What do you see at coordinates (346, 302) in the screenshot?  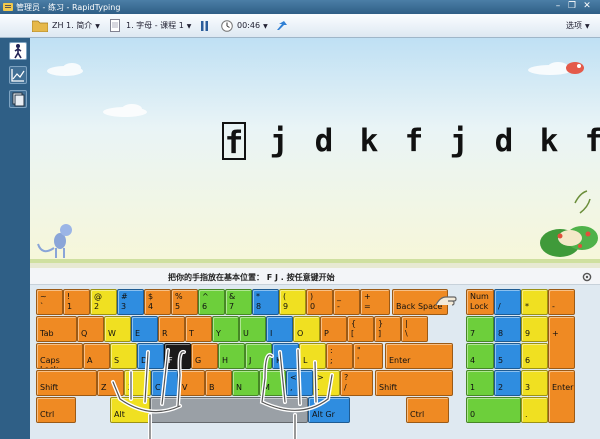 I see `key: _ -` at bounding box center [346, 302].